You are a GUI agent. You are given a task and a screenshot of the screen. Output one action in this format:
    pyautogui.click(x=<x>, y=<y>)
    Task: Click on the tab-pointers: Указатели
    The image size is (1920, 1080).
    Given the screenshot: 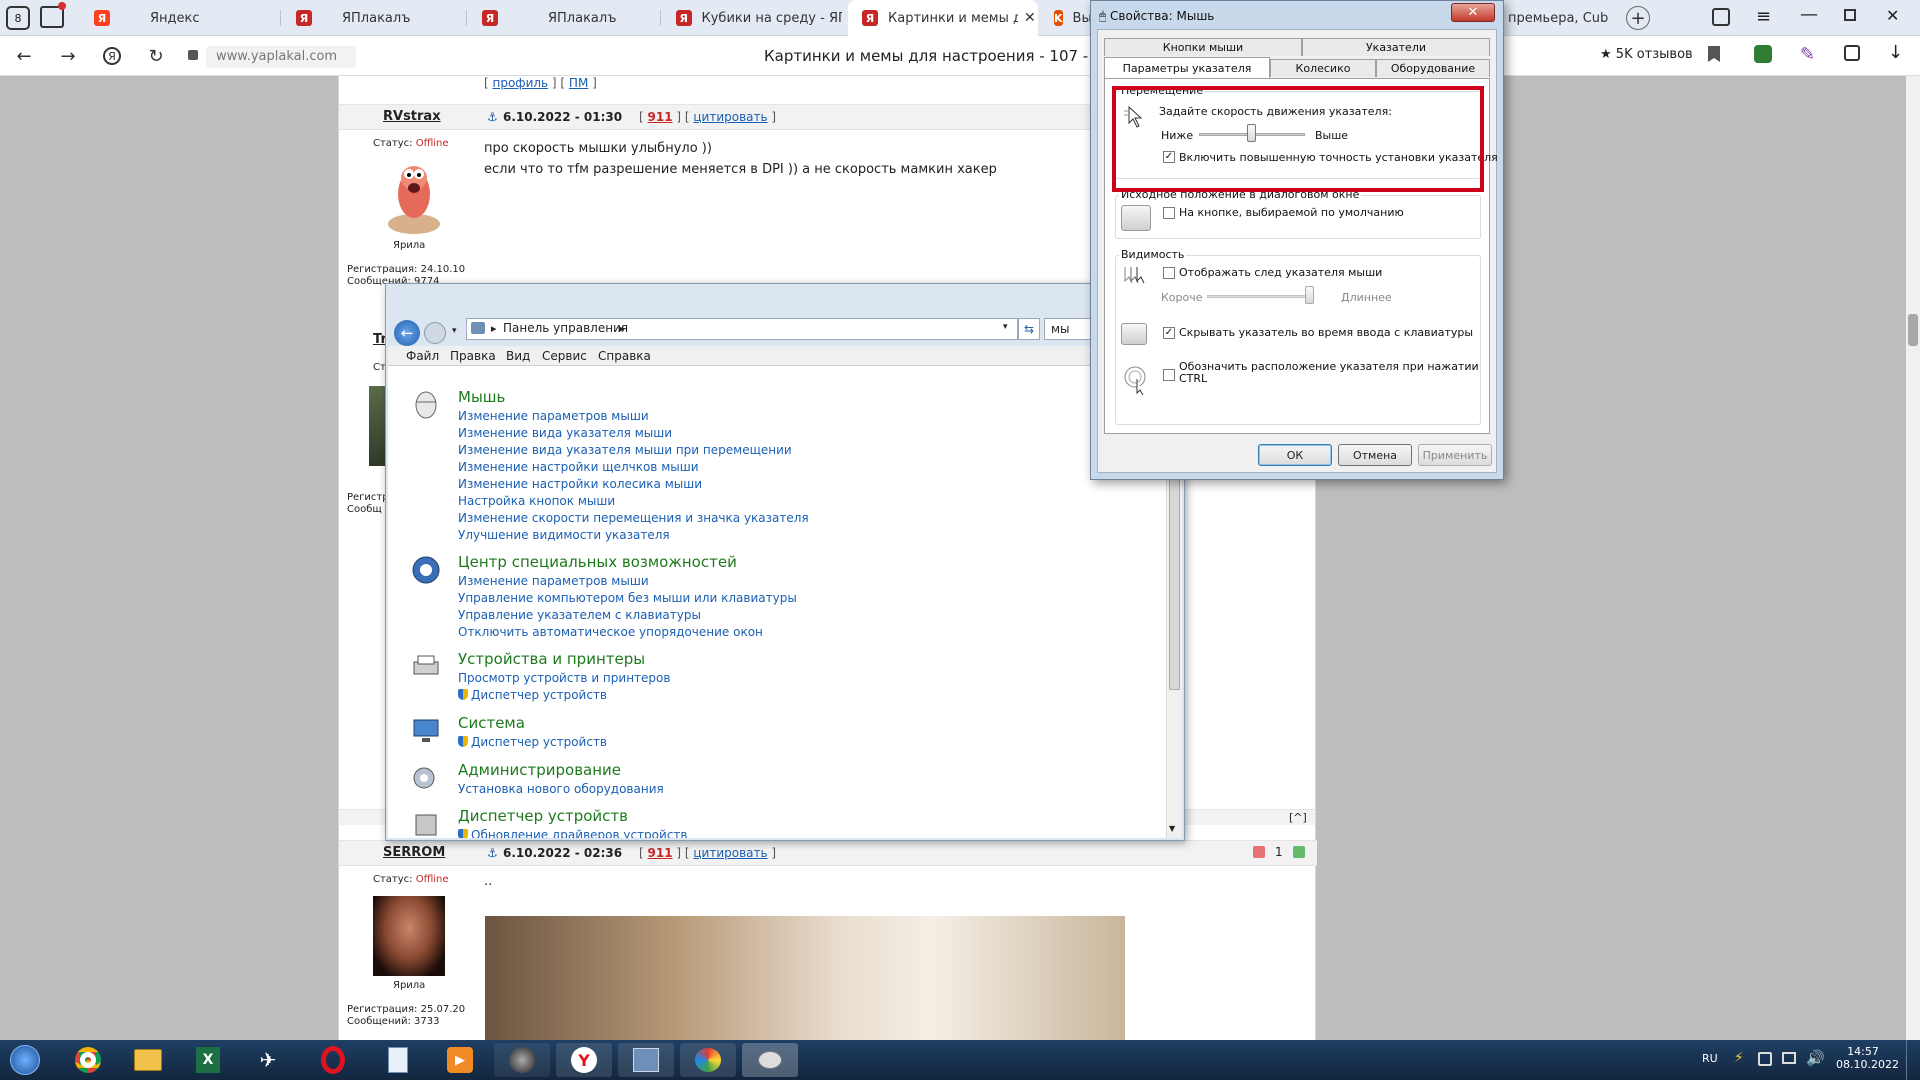 What is the action you would take?
    pyautogui.click(x=1396, y=47)
    